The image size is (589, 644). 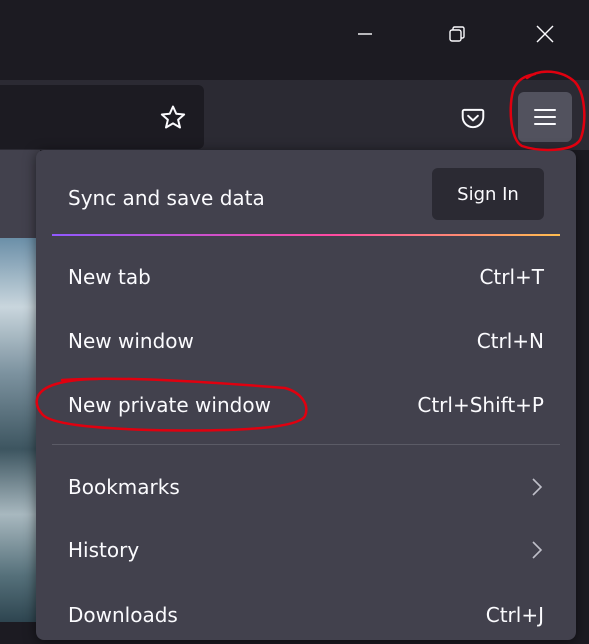 I want to click on menu-item-bookmarks: Bookmarks, so click(x=306, y=488).